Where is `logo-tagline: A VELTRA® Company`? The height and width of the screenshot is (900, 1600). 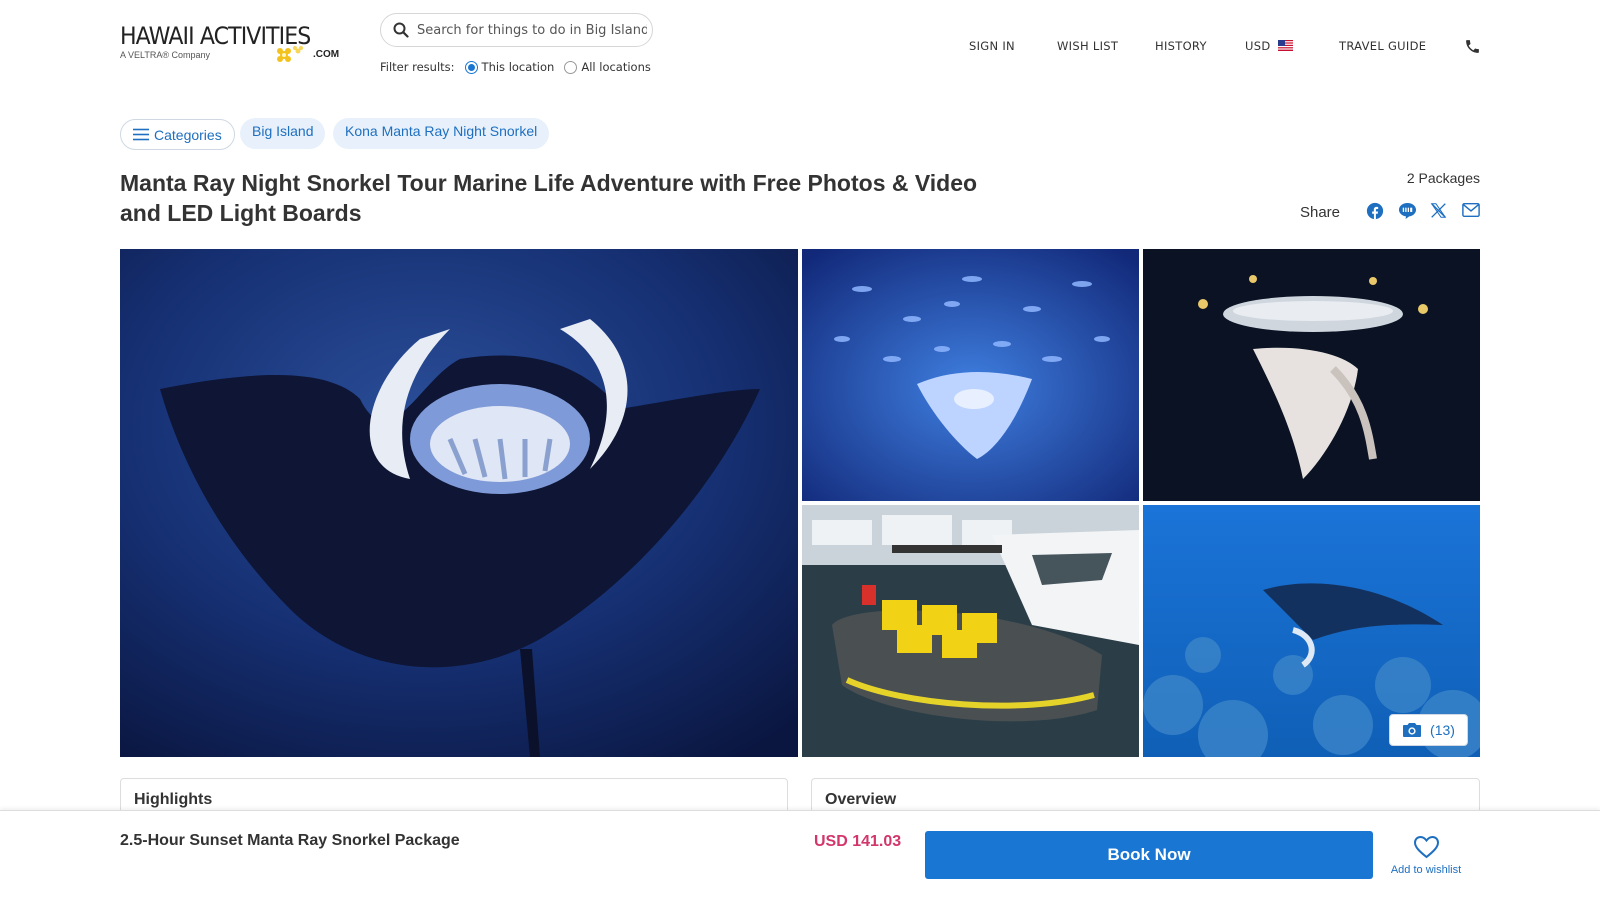
logo-tagline: A VELTRA® Company is located at coordinates (165, 55).